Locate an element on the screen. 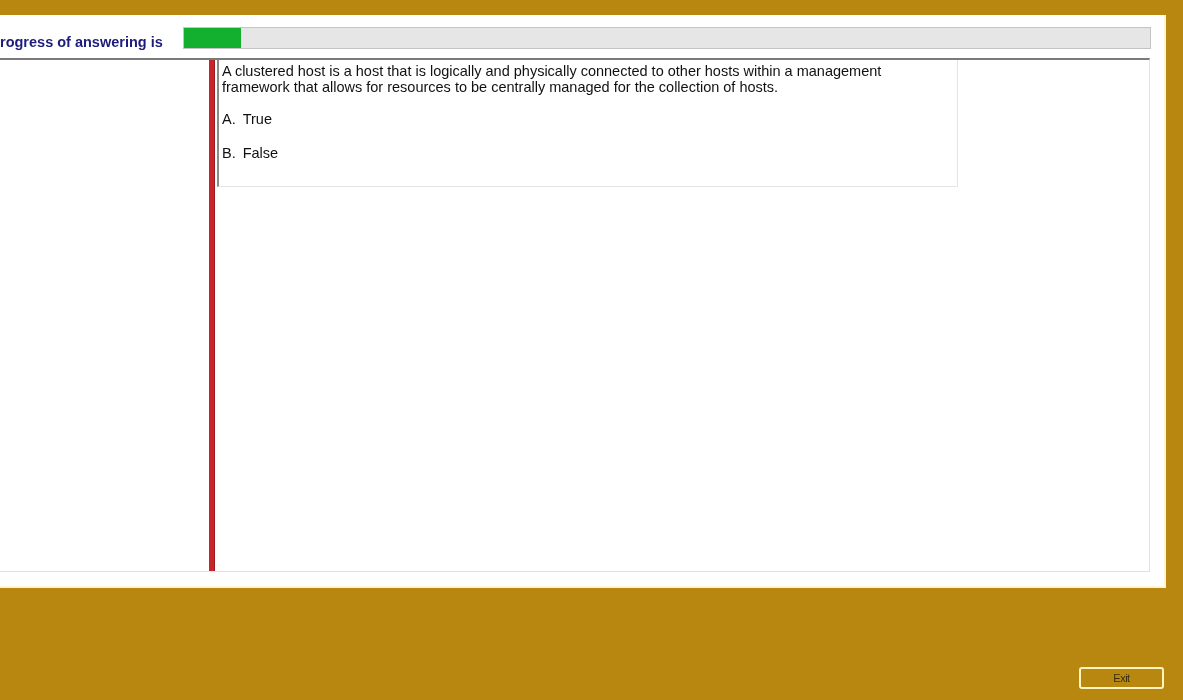  question-text: A clustered host is a host that is logically and physically connected to other hosts within a management framework that allows for resources to be centrally managed for the collection of hosts. is located at coordinates (552, 79).